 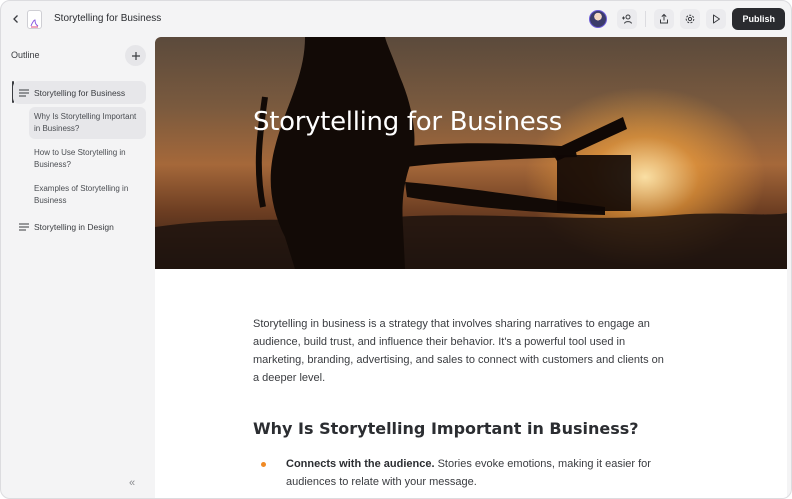 I want to click on outline-label: Outline, so click(x=25, y=55).